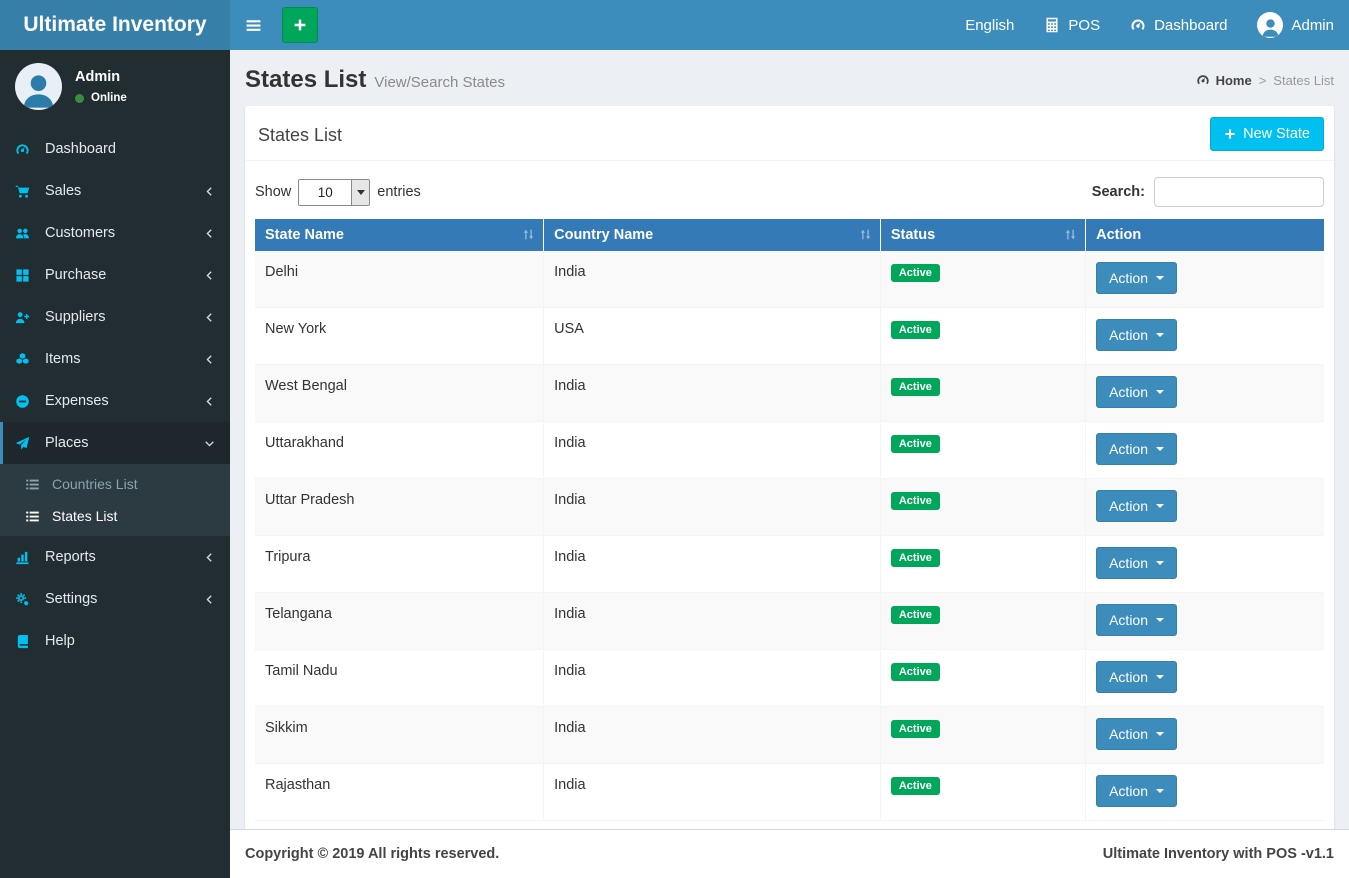 The width and height of the screenshot is (1349, 878). I want to click on quick-add-button, so click(300, 25).